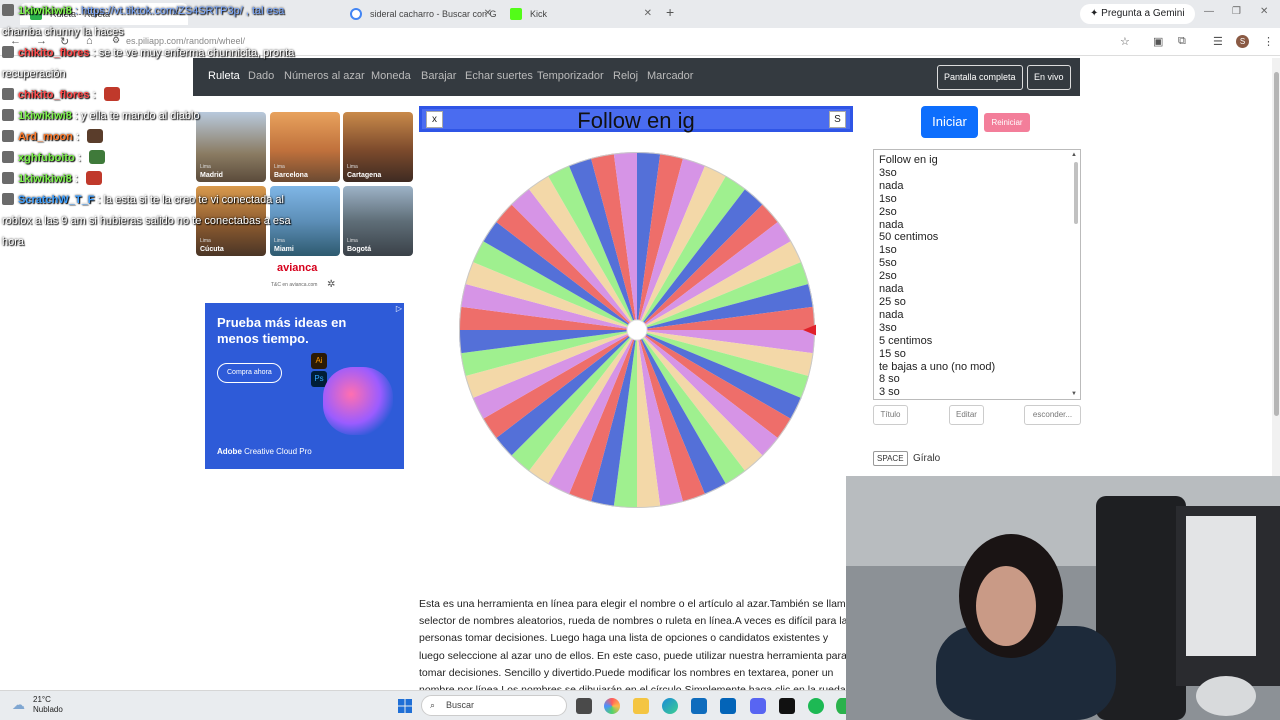 The image size is (1280, 720). Describe the element at coordinates (438, 76) in the screenshot. I see `nav-barajar: Barajar` at that location.